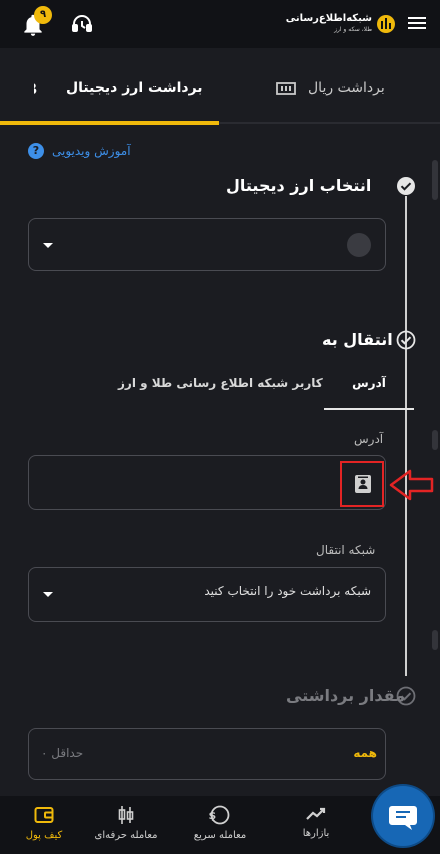 Image resolution: width=440 pixels, height=854 pixels. I want to click on notification-badge: ۹, so click(43, 15).